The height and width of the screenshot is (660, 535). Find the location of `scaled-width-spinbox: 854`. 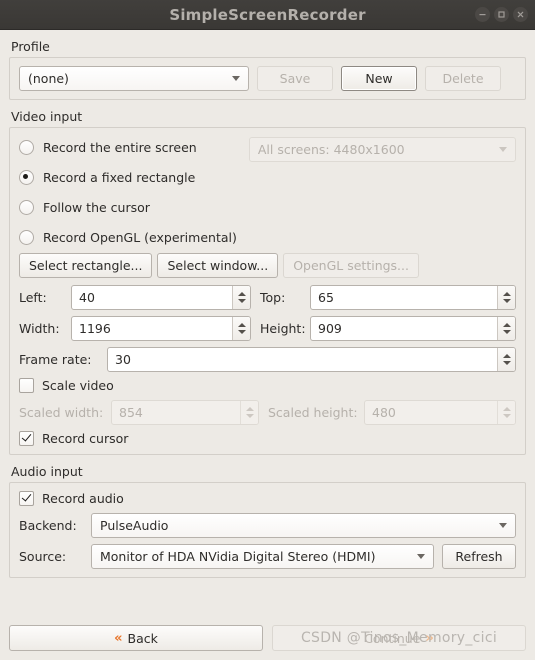

scaled-width-spinbox: 854 is located at coordinates (185, 412).